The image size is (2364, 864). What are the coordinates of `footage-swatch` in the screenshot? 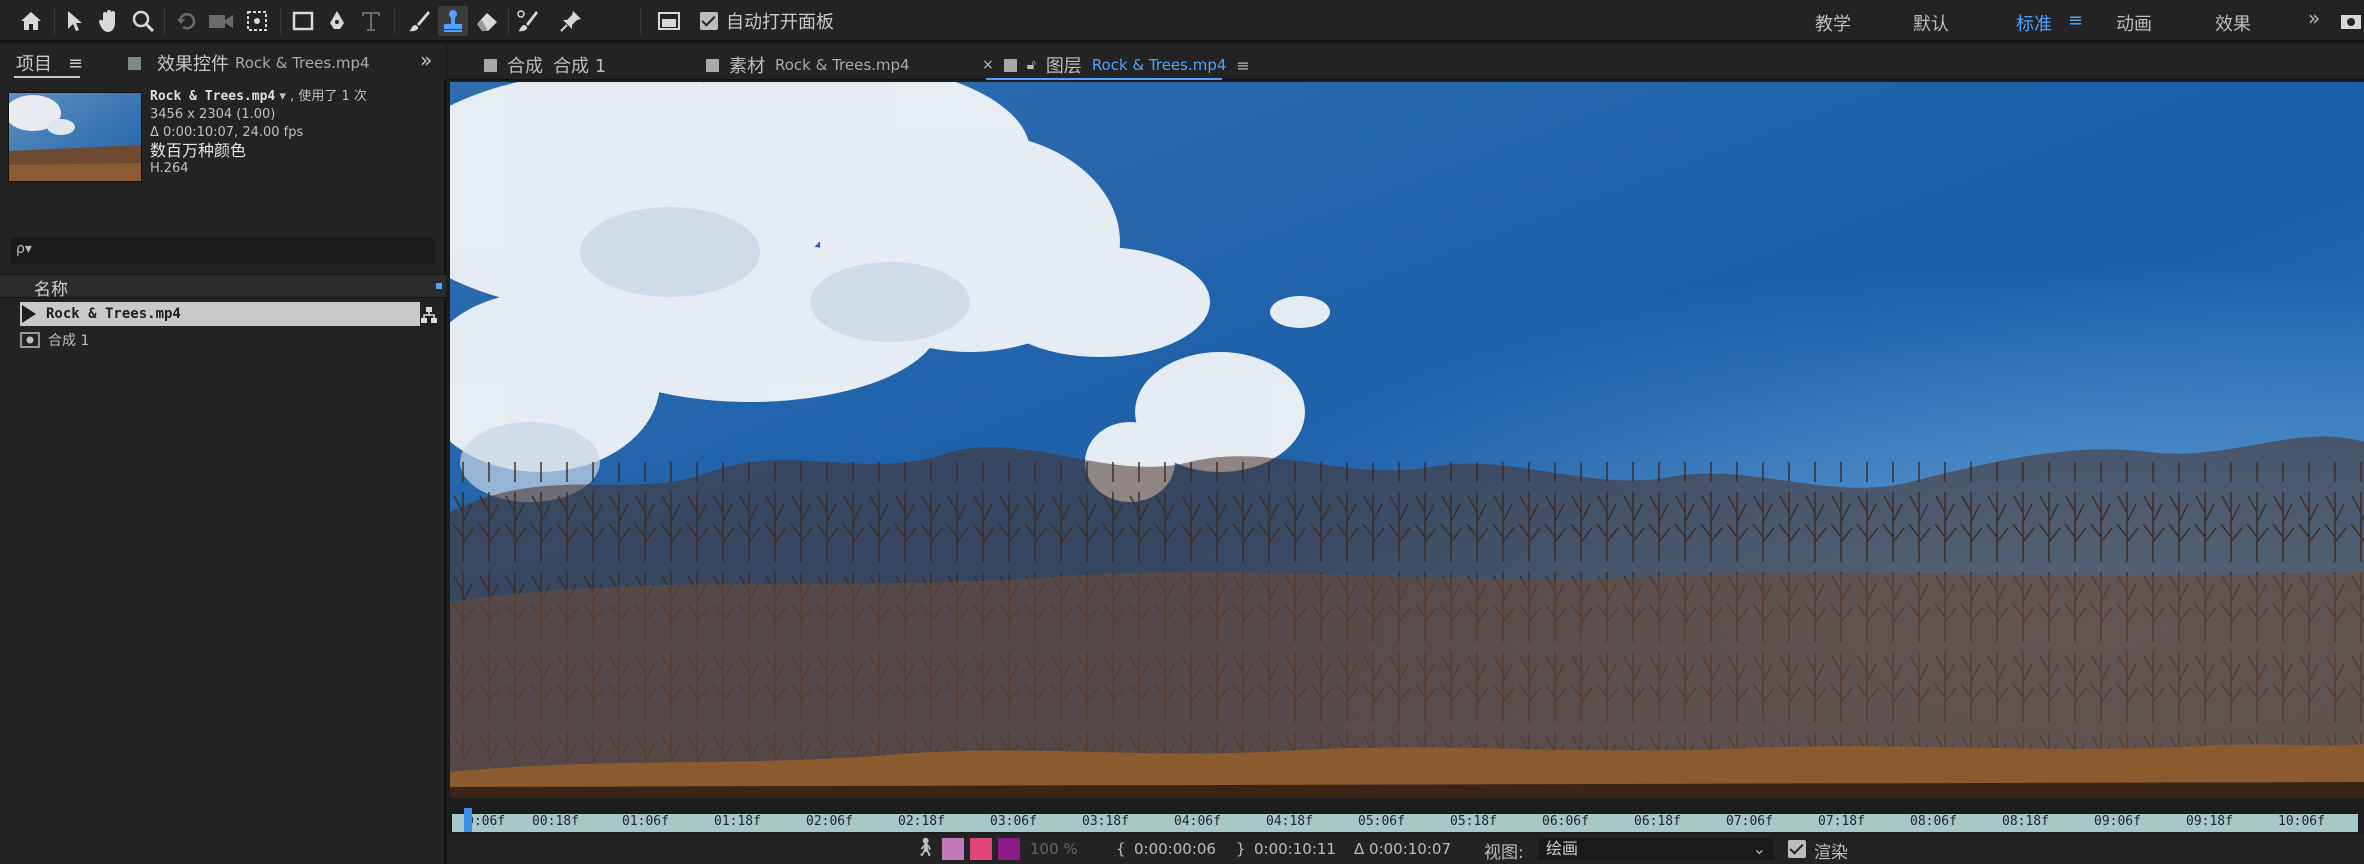 It's located at (712, 65).